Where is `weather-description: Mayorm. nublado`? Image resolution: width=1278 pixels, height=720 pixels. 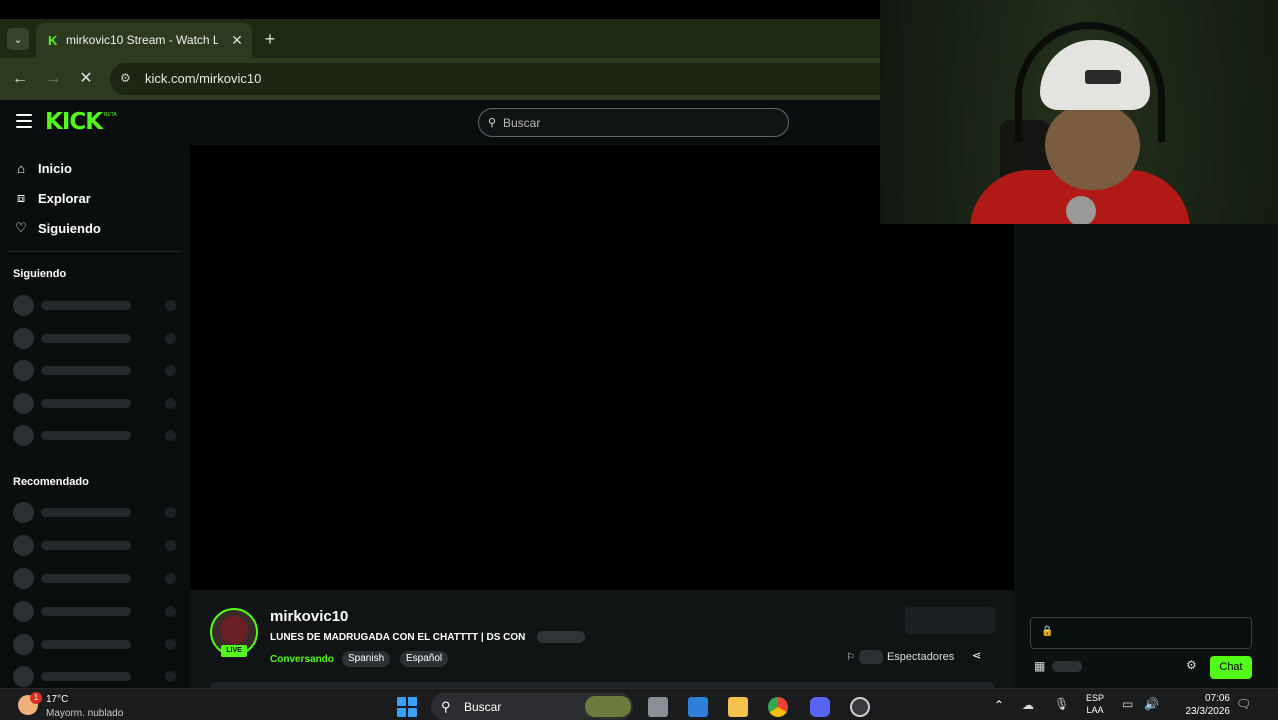
weather-description: Mayorm. nublado is located at coordinates (84, 713).